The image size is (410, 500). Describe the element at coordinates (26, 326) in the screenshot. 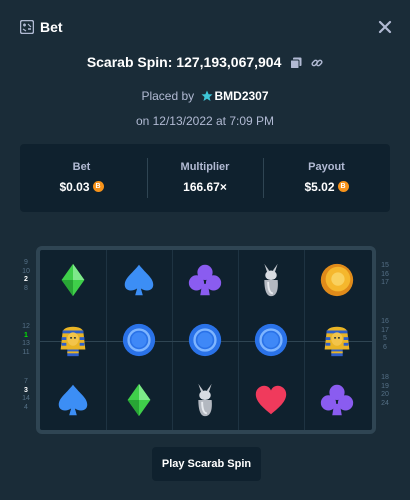

I see `payline-number: 12` at that location.